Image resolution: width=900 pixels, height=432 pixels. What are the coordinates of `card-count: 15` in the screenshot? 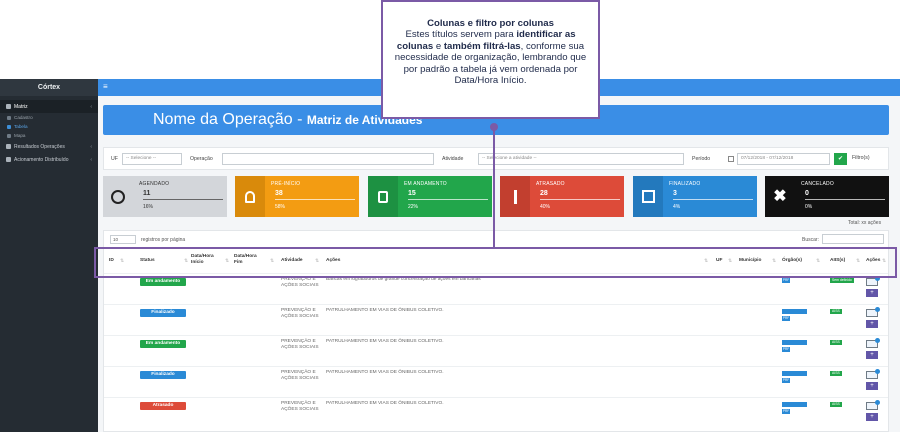 It's located at (412, 193).